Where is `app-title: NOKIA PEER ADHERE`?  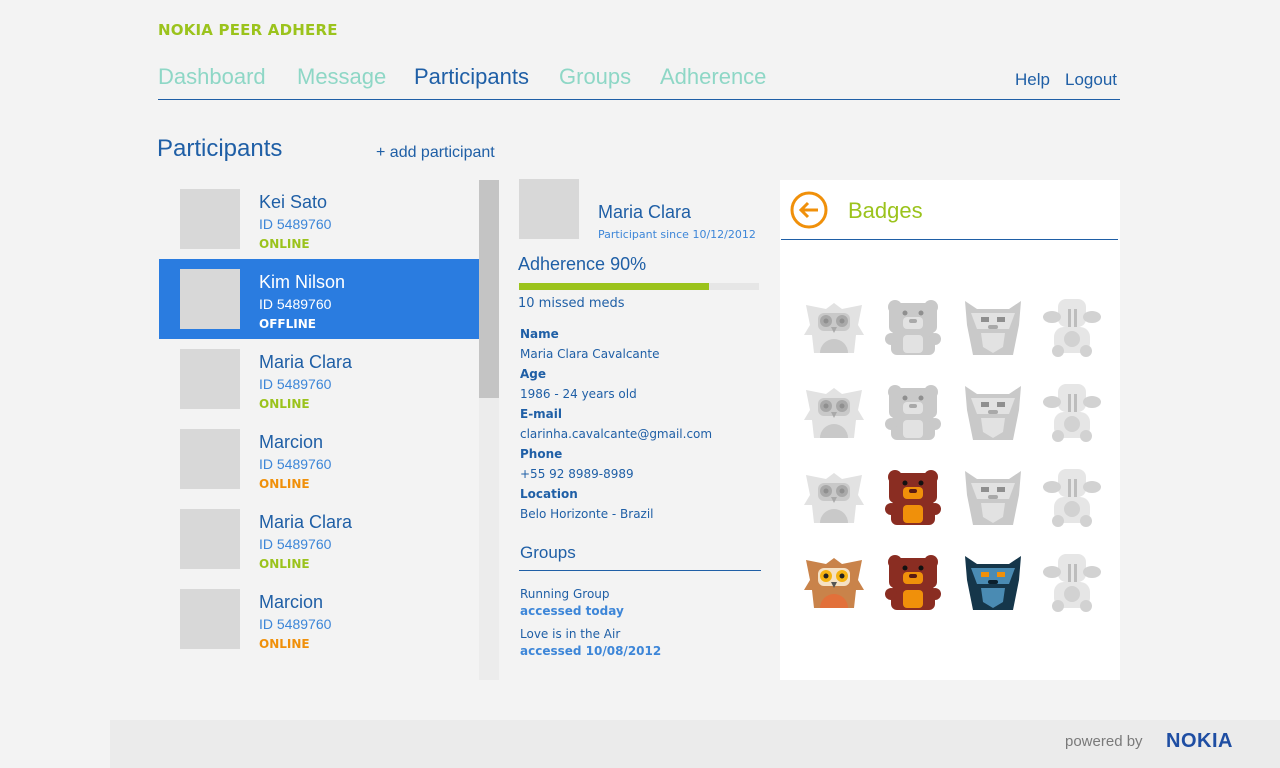 app-title: NOKIA PEER ADHERE is located at coordinates (248, 30).